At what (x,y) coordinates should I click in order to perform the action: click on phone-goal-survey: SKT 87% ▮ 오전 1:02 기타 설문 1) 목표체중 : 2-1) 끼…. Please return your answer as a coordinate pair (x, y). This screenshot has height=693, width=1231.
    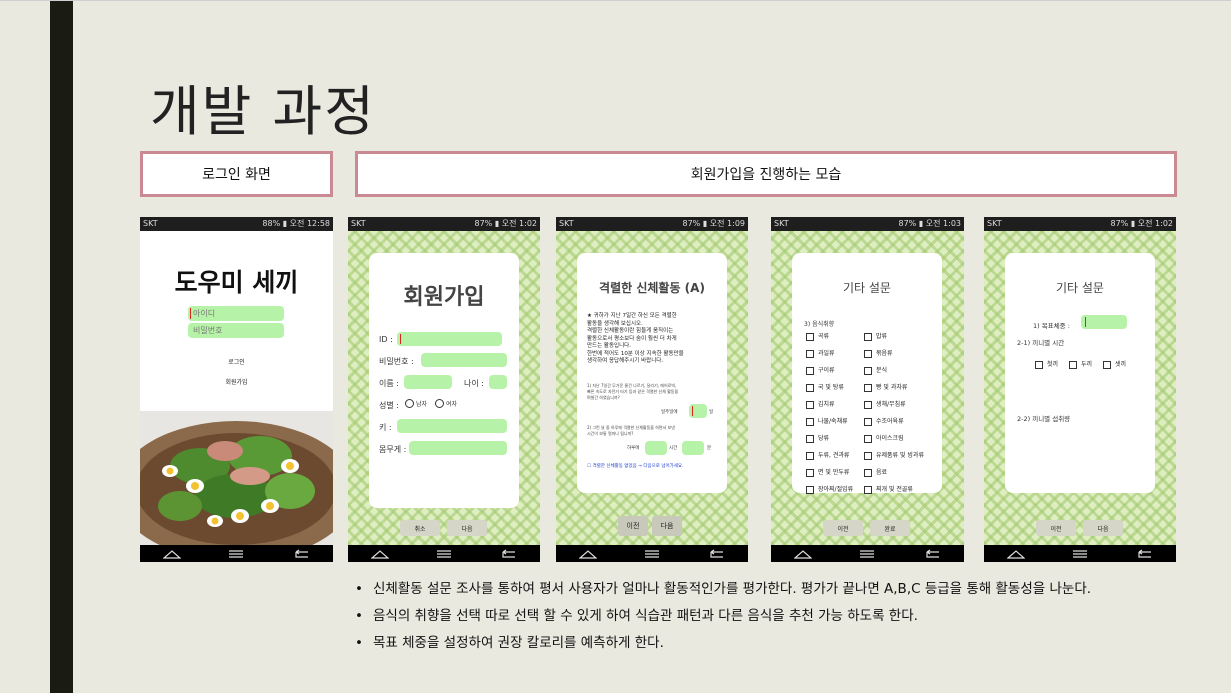
    Looking at the image, I should click on (1080, 389).